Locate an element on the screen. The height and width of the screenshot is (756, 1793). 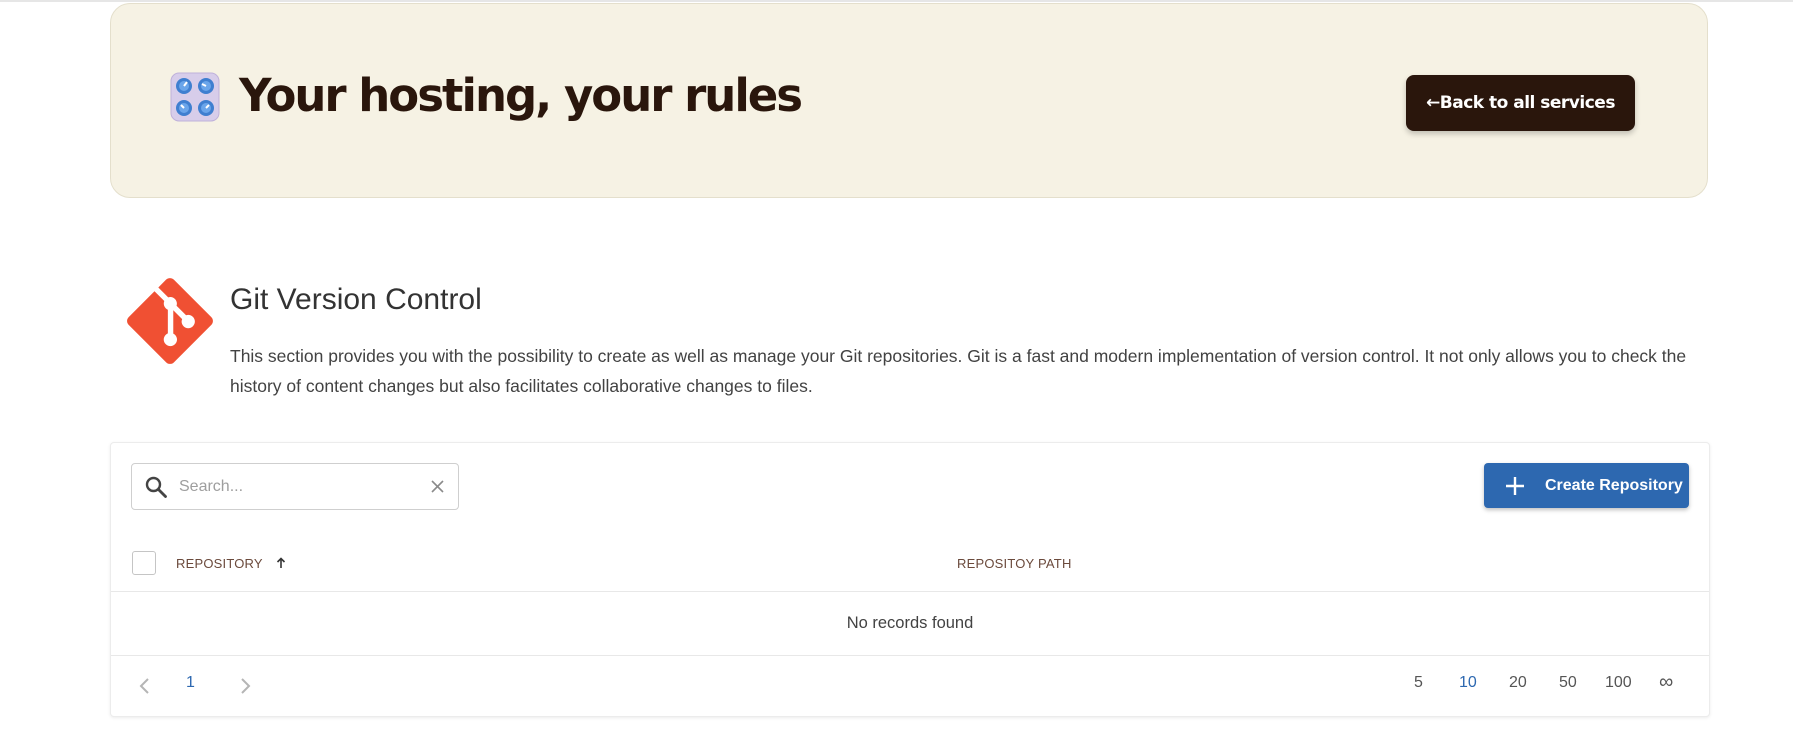
column-header-repository-path-label: REPOSITOY PATH is located at coordinates (1014, 563).